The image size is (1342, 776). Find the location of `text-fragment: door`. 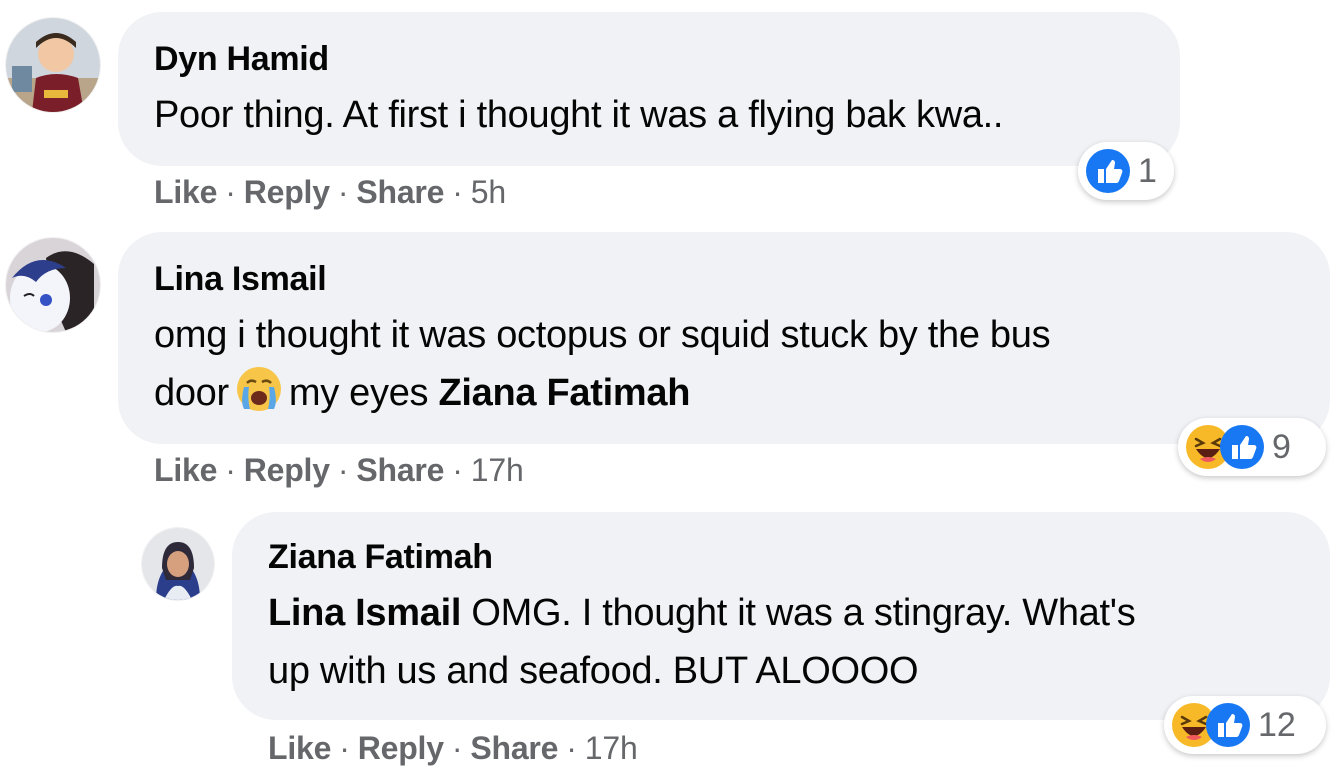

text-fragment: door is located at coordinates (191, 393).